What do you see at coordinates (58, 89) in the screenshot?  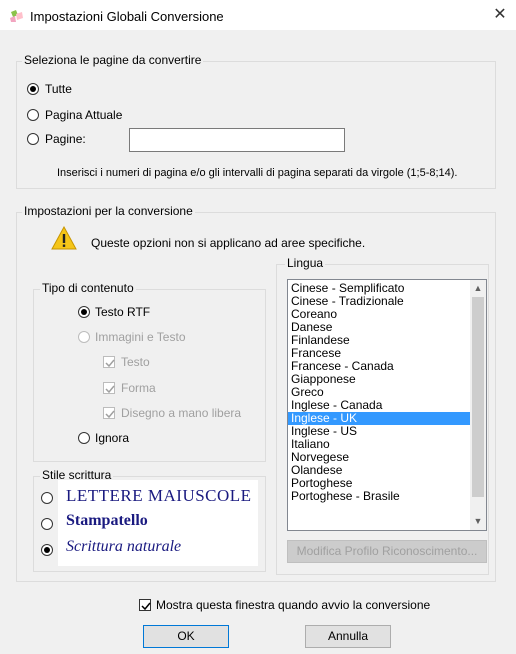 I see `radio-all-pages-label: Tutte` at bounding box center [58, 89].